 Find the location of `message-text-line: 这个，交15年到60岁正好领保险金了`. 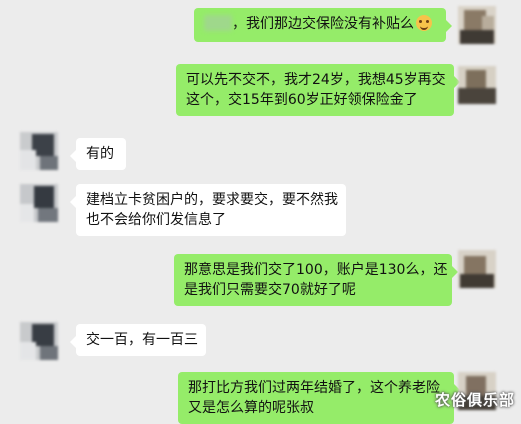

message-text-line: 这个，交15年到60岁正好领保险金了 is located at coordinates (302, 100).